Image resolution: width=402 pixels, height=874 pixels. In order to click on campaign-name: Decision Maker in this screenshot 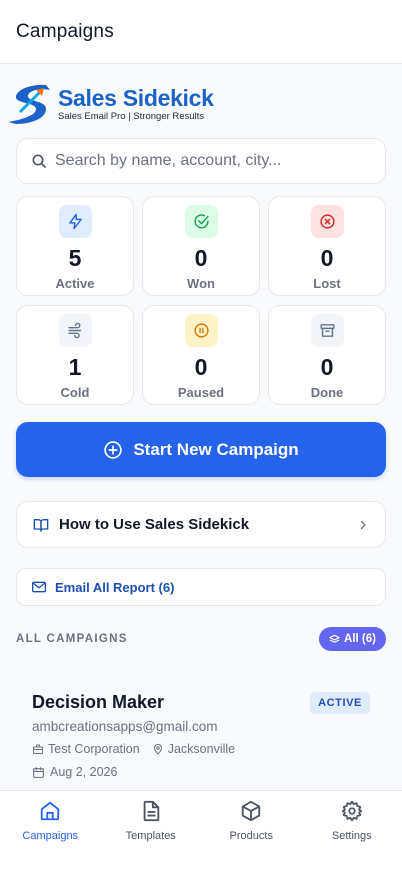, I will do `click(98, 702)`.